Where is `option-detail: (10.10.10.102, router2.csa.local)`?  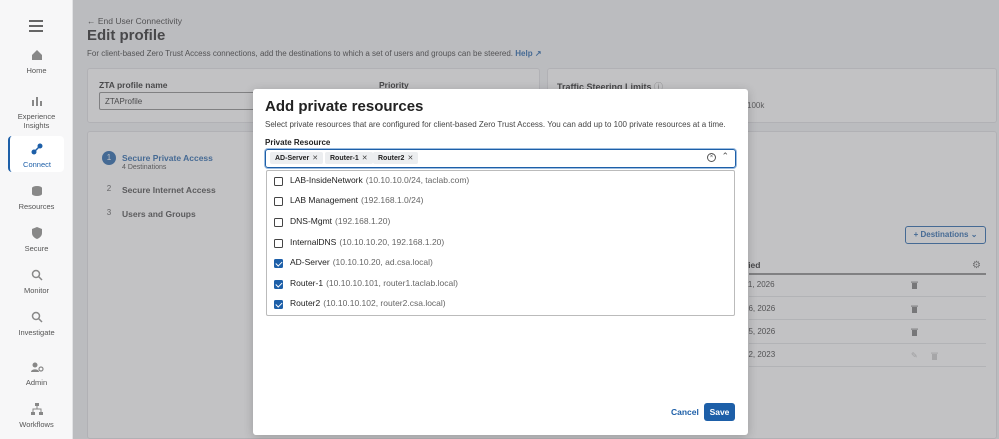 option-detail: (10.10.10.102, router2.csa.local) is located at coordinates (384, 303).